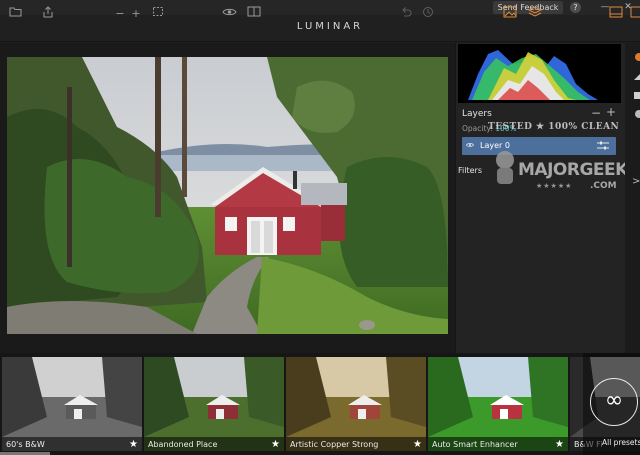 The image size is (640, 455). I want to click on histogram, so click(539, 73).